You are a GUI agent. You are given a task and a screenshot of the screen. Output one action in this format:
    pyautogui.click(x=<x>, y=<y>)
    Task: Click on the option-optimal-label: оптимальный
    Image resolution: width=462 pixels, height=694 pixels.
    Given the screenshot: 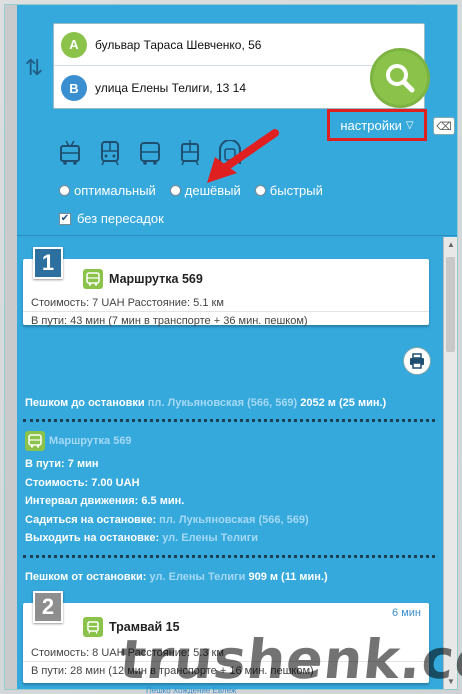 What is the action you would take?
    pyautogui.click(x=115, y=190)
    